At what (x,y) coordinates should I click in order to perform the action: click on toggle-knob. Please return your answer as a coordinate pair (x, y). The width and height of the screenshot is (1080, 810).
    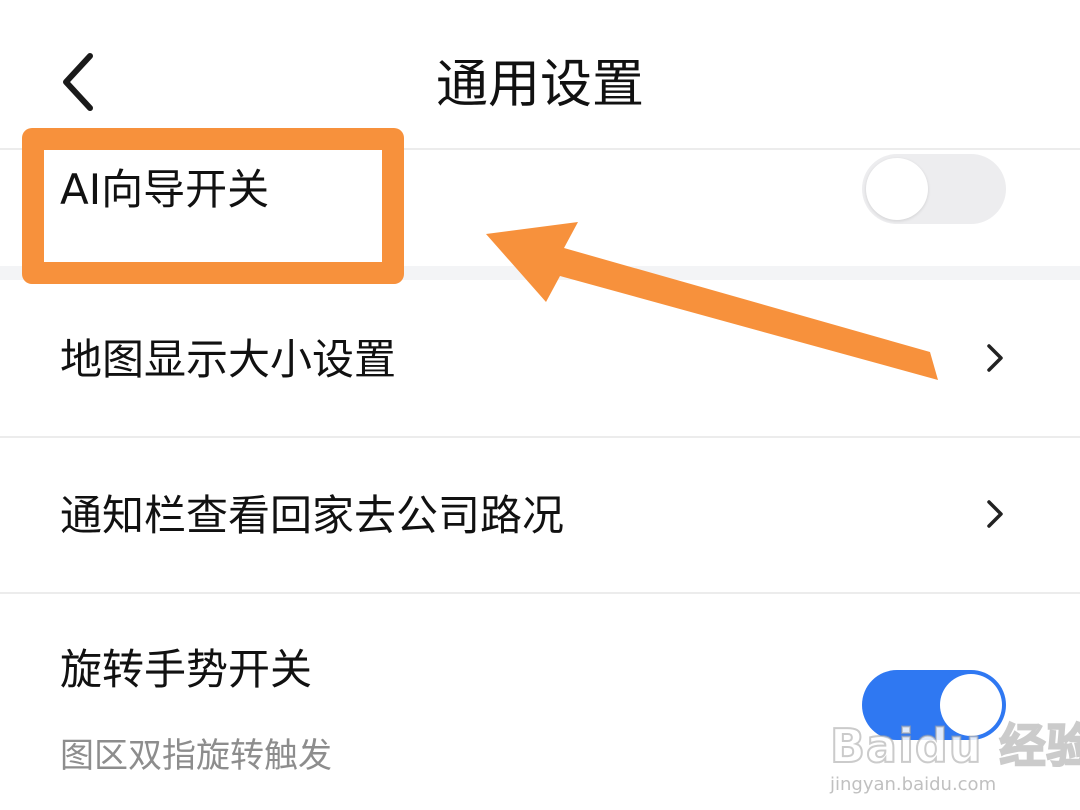
    Looking at the image, I should click on (897, 189).